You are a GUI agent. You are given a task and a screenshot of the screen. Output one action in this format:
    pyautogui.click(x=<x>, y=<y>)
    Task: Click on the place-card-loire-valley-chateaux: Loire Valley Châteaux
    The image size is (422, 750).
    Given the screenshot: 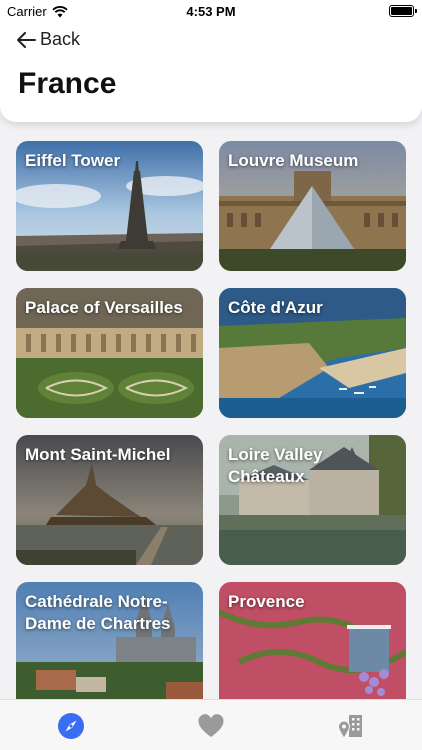 What is the action you would take?
    pyautogui.click(x=312, y=500)
    